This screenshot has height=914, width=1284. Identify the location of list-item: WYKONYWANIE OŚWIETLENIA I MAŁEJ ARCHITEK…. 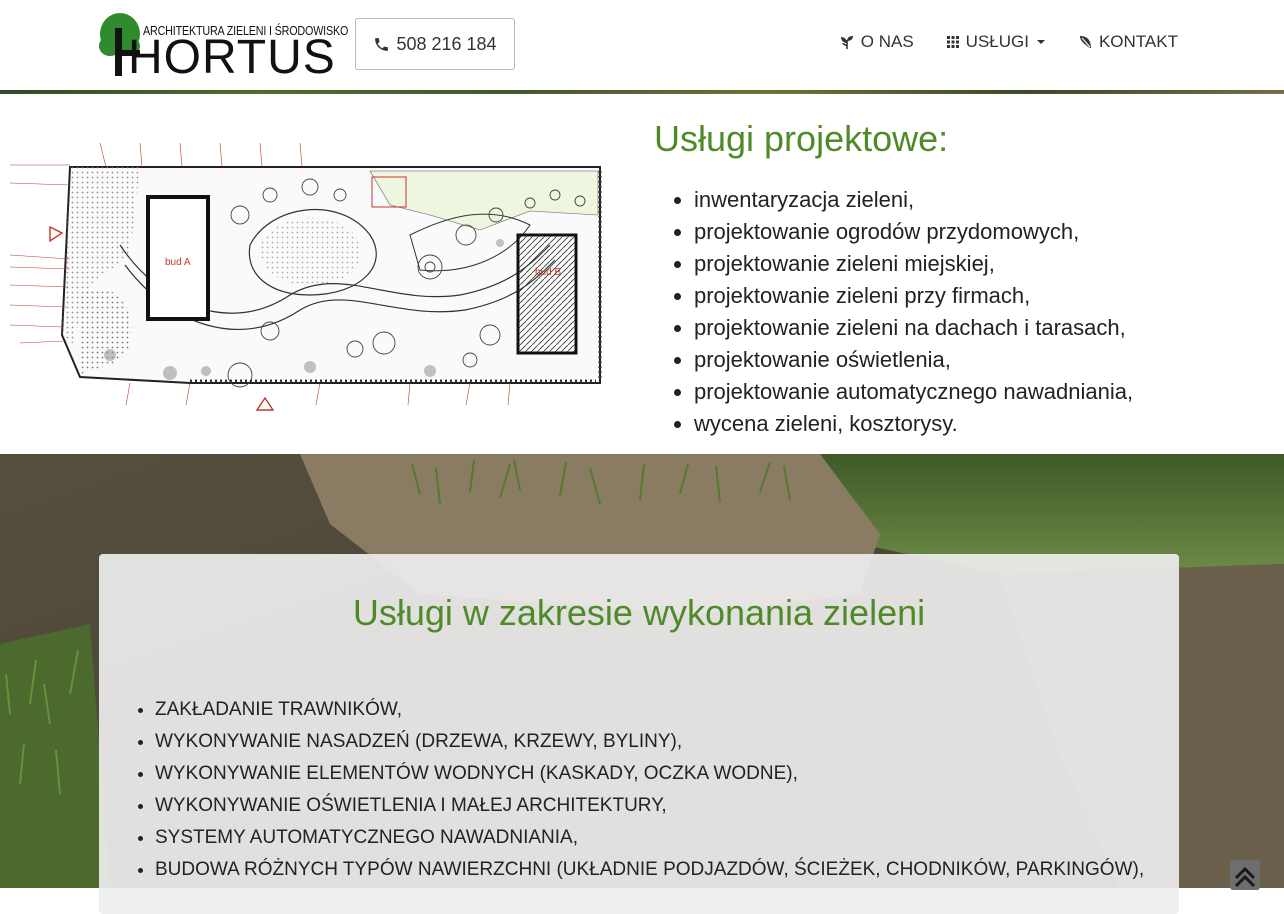
(649, 806).